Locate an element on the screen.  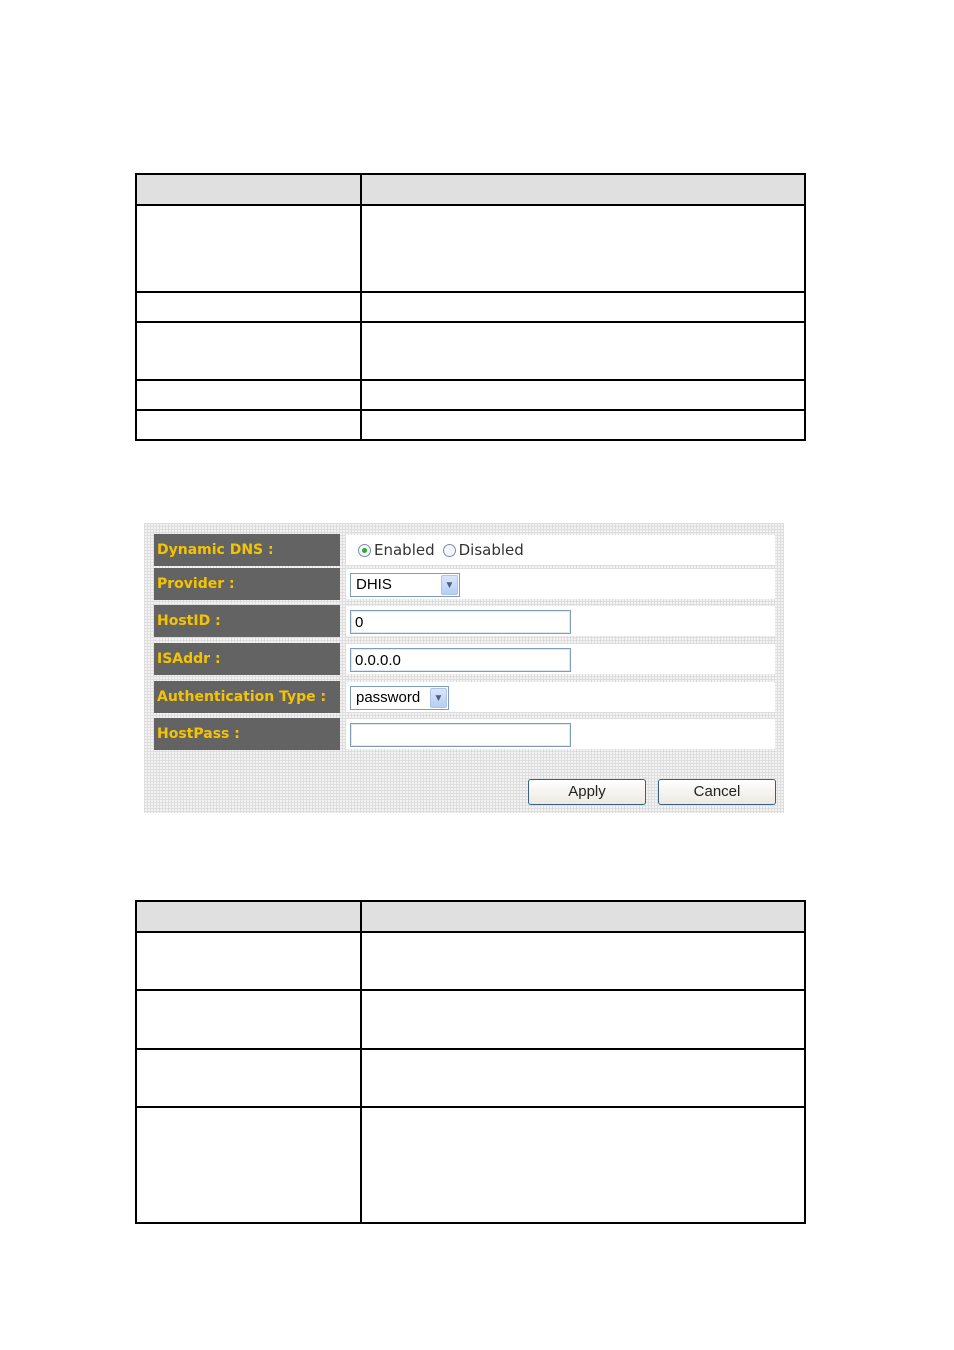
disabled-radio-label: Disabled is located at coordinates (491, 550).